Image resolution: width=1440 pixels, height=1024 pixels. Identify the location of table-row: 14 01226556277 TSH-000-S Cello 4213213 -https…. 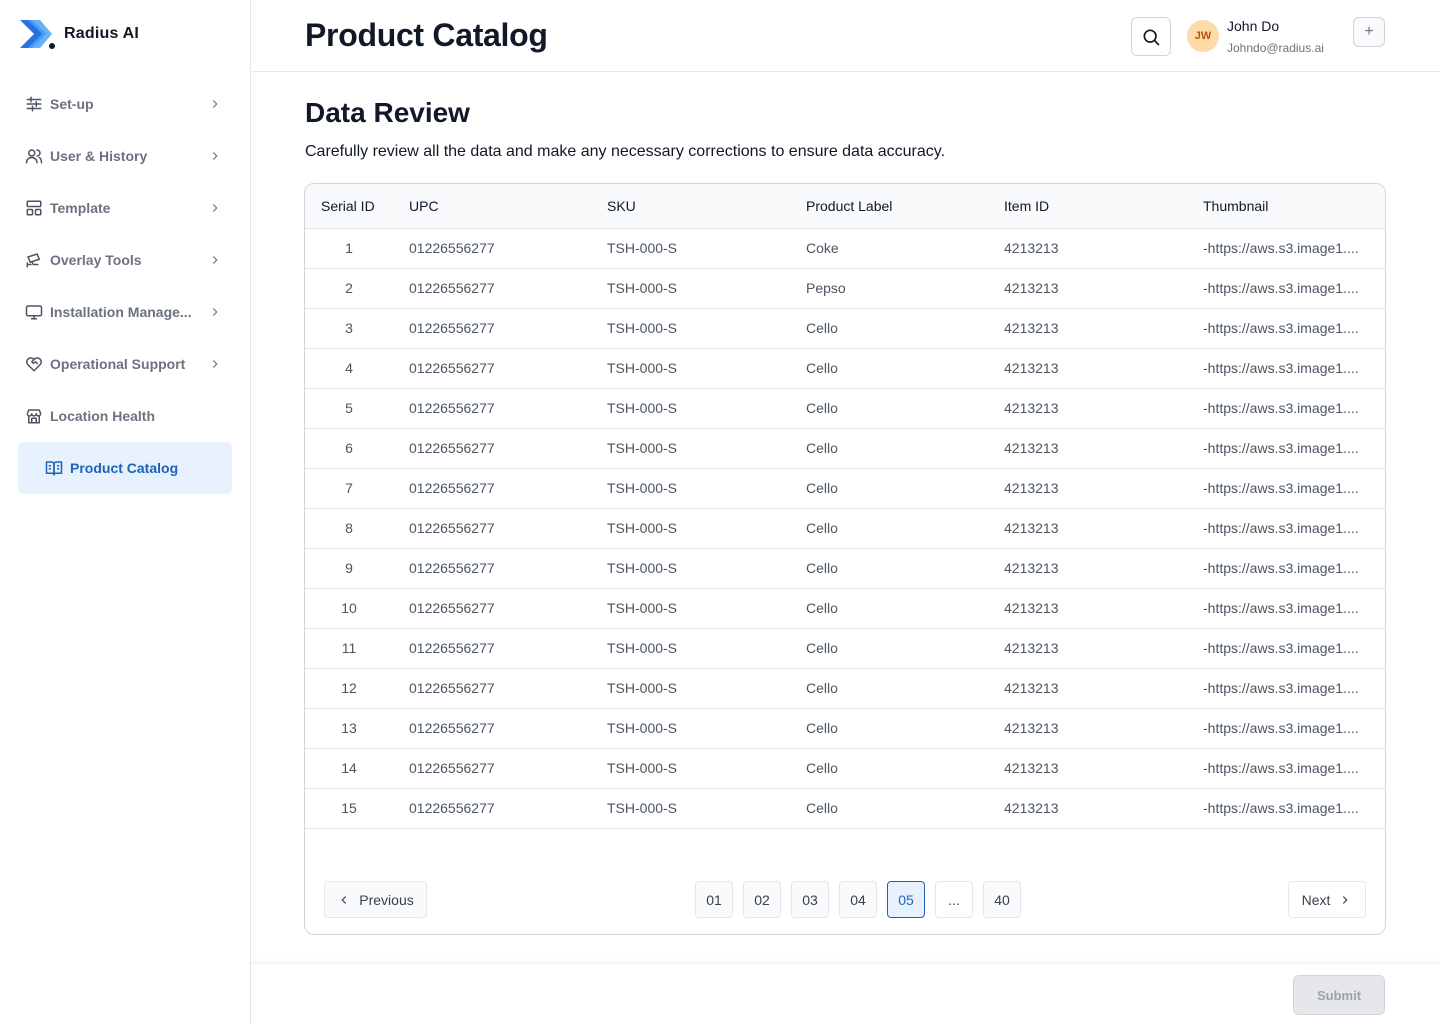
(845, 768).